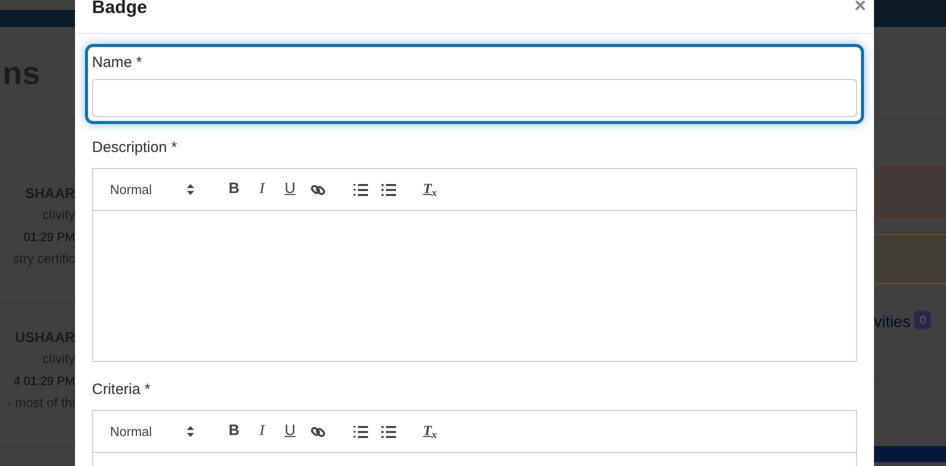  Describe the element at coordinates (910, 13) in the screenshot. I see `header-bar` at that location.